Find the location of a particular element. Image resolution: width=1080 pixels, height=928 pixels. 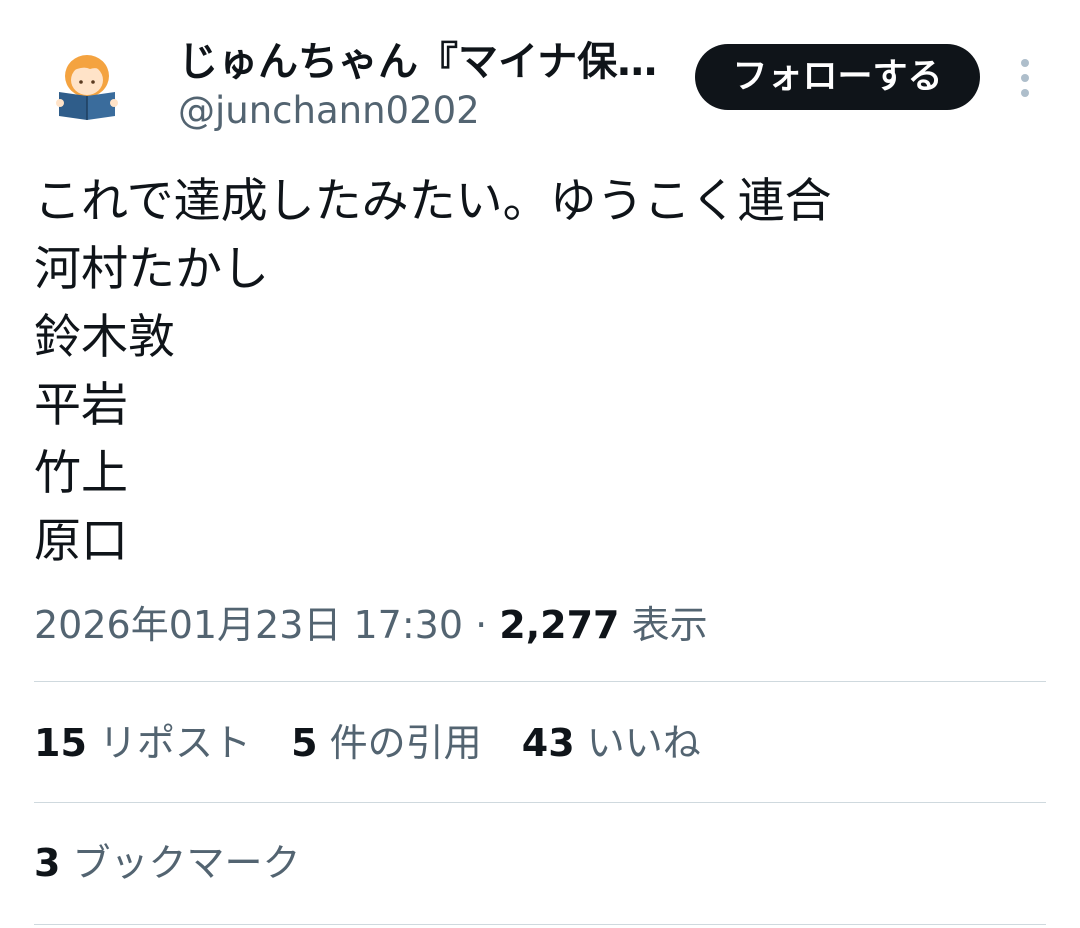

reposts-label: リポスト is located at coordinates (174, 743).